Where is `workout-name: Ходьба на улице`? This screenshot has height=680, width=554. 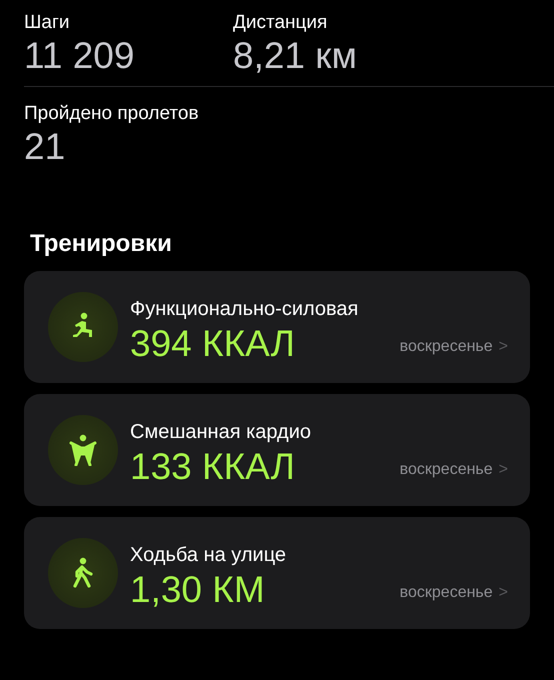 workout-name: Ходьба на улице is located at coordinates (209, 555).